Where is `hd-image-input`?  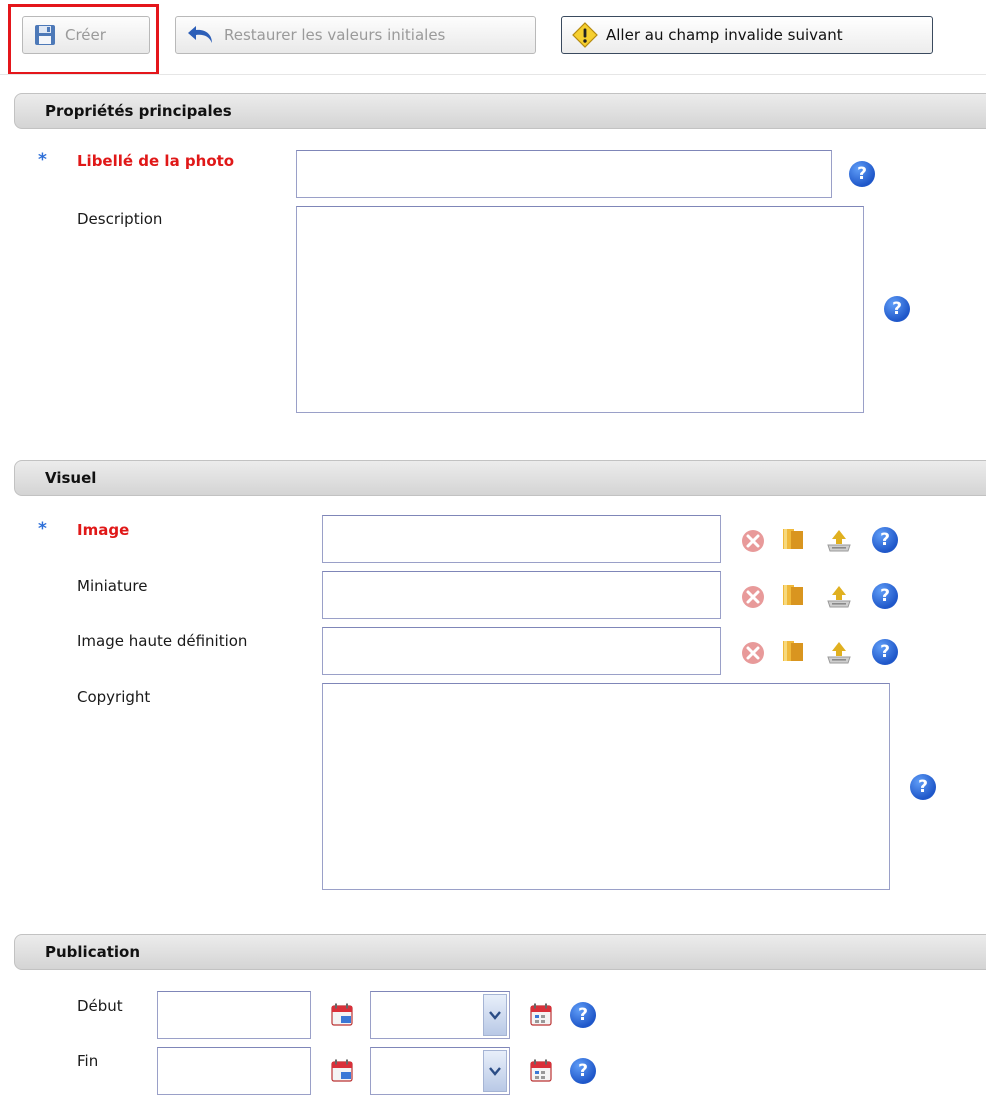
hd-image-input is located at coordinates (521, 651).